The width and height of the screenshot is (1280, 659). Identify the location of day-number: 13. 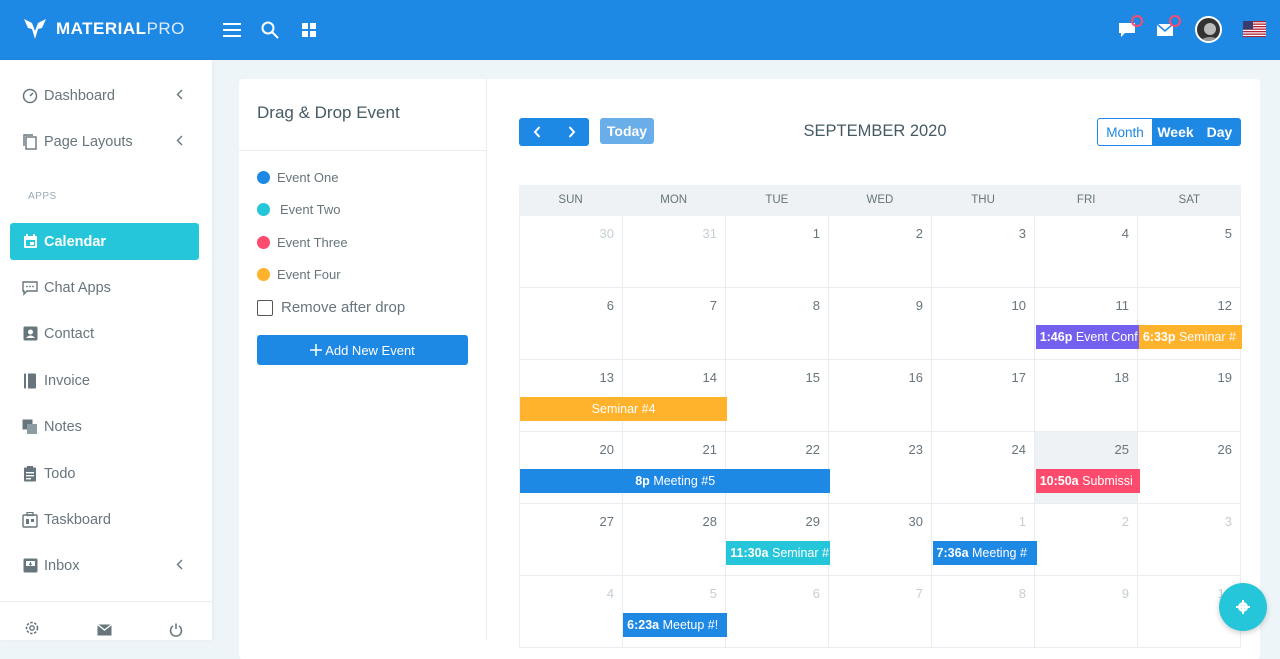
(607, 377).